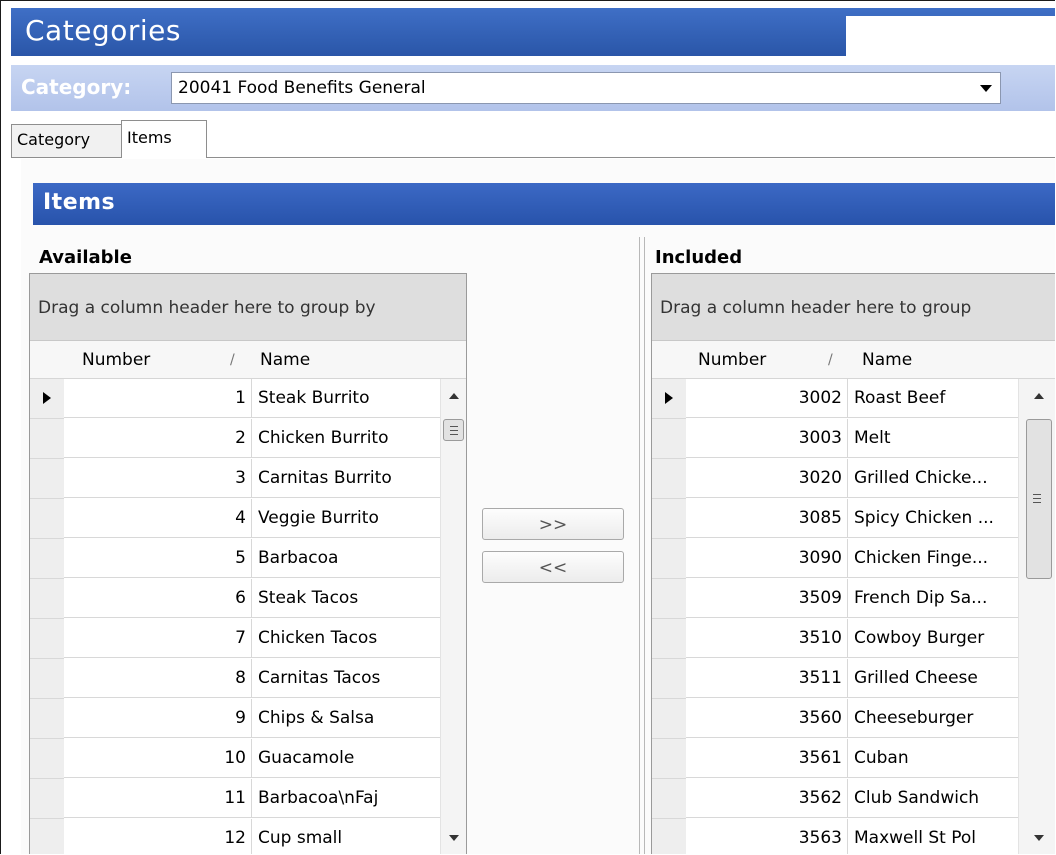 The width and height of the screenshot is (1056, 855). I want to click on table-row: 3560 Cheeseburger, so click(853, 719).